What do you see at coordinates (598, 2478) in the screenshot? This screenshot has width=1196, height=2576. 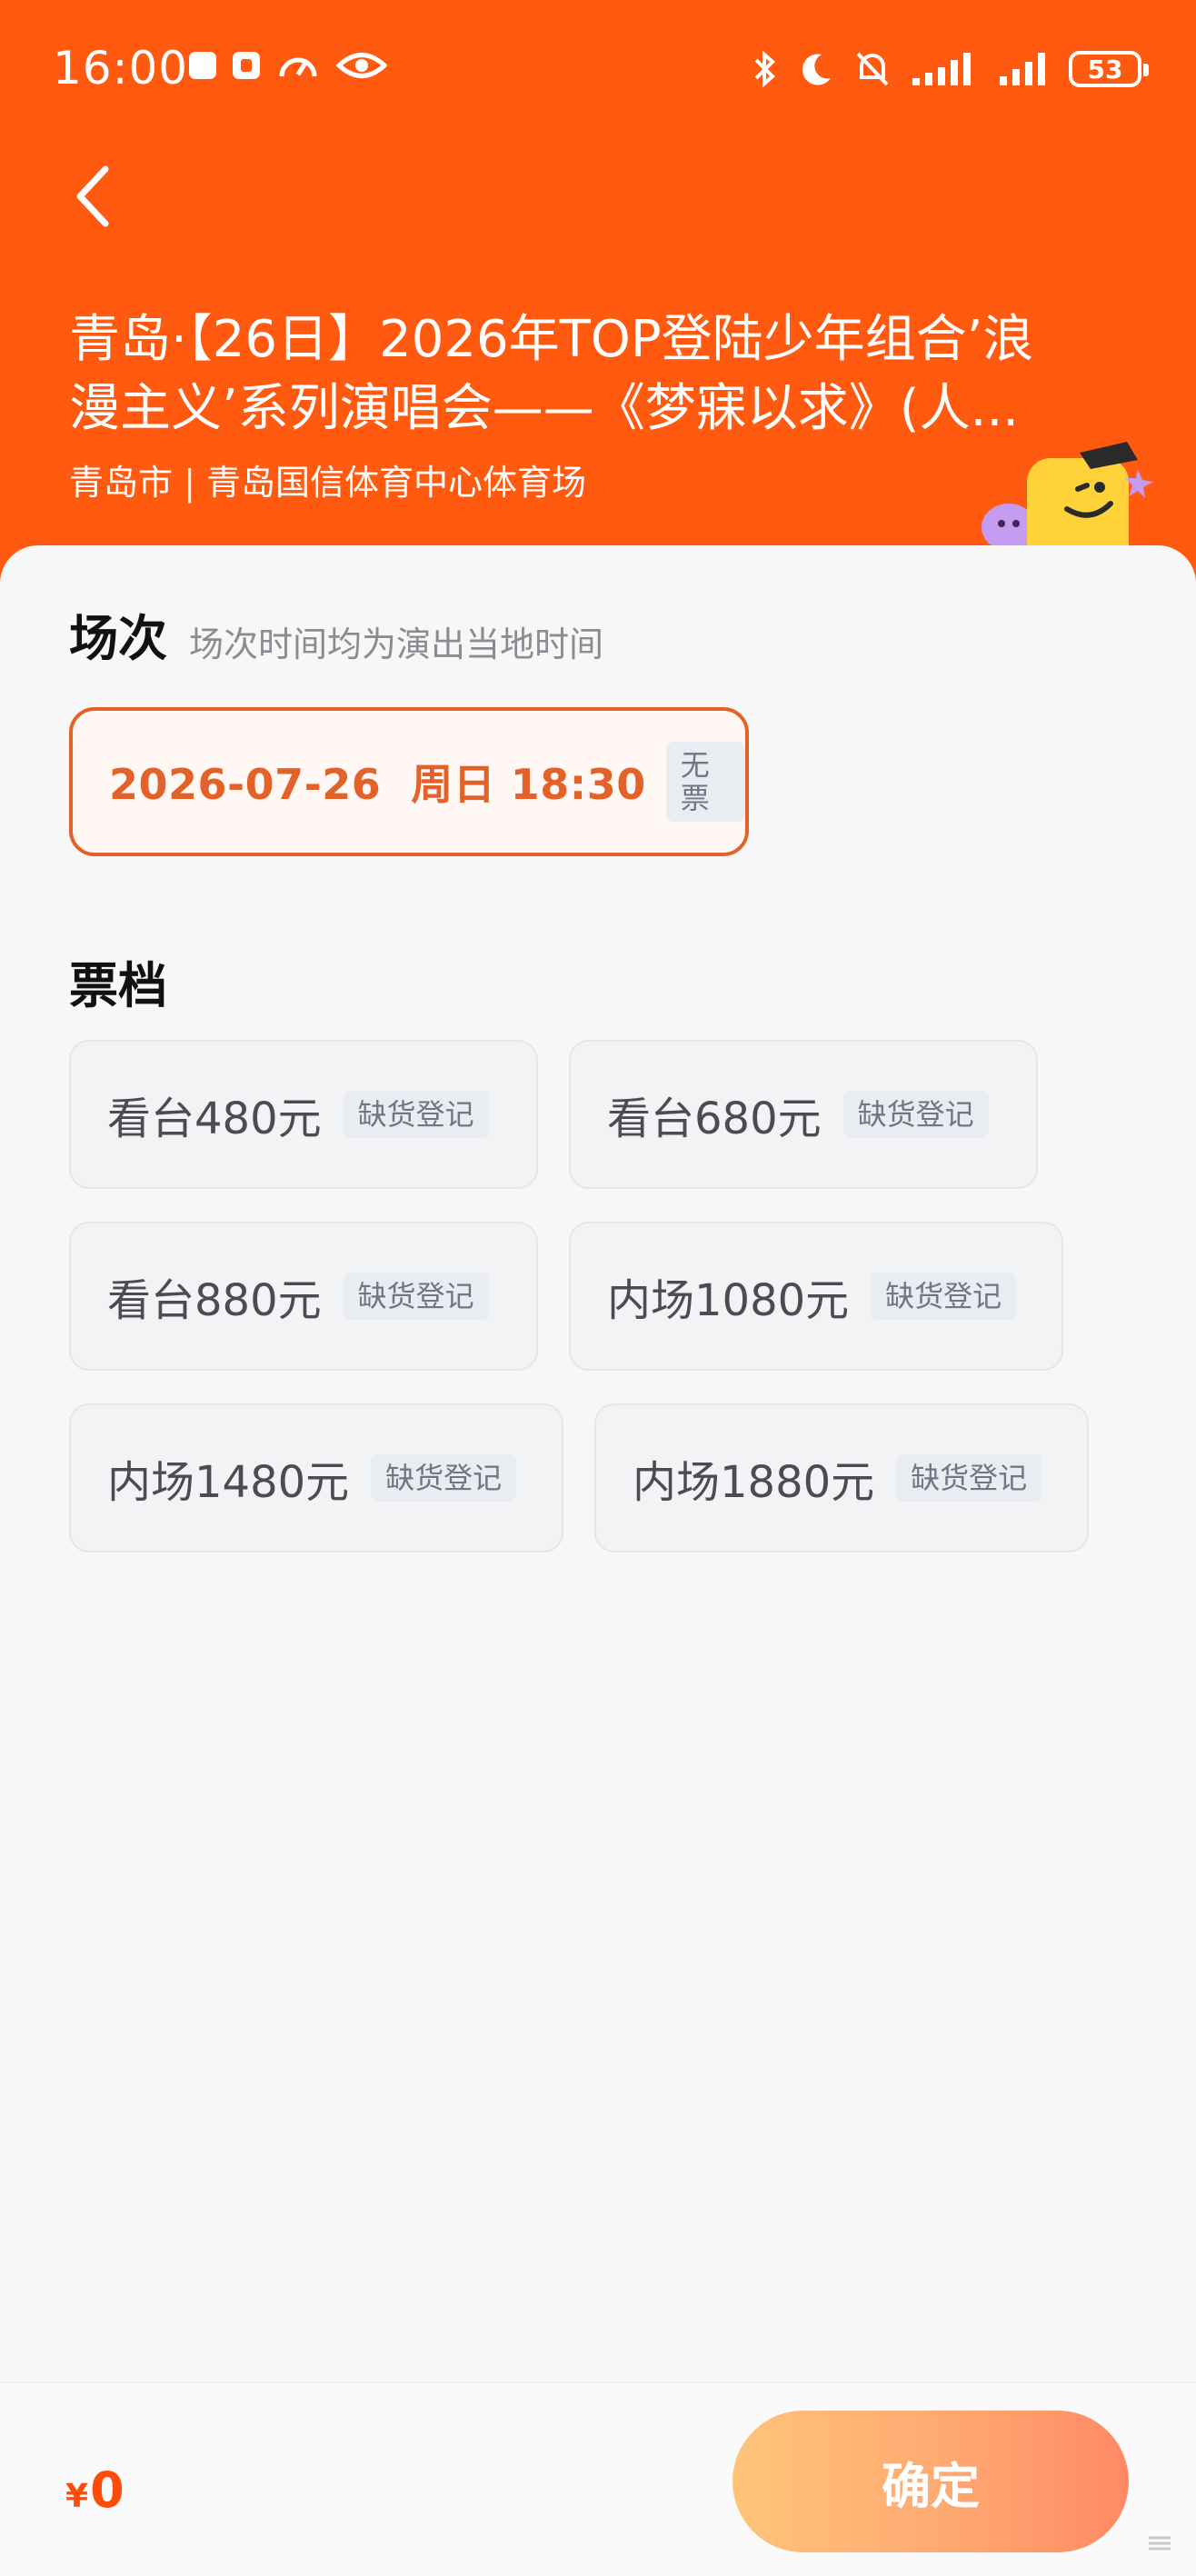 I see `bottom-action-bar: ¥0 确定` at bounding box center [598, 2478].